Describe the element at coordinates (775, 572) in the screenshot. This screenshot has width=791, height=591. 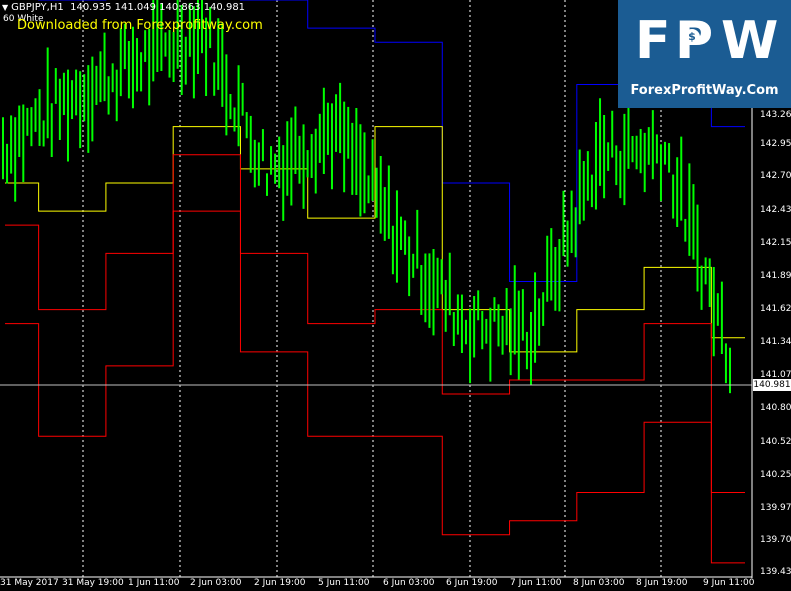
I see `price-axis-label: 139.430` at that location.